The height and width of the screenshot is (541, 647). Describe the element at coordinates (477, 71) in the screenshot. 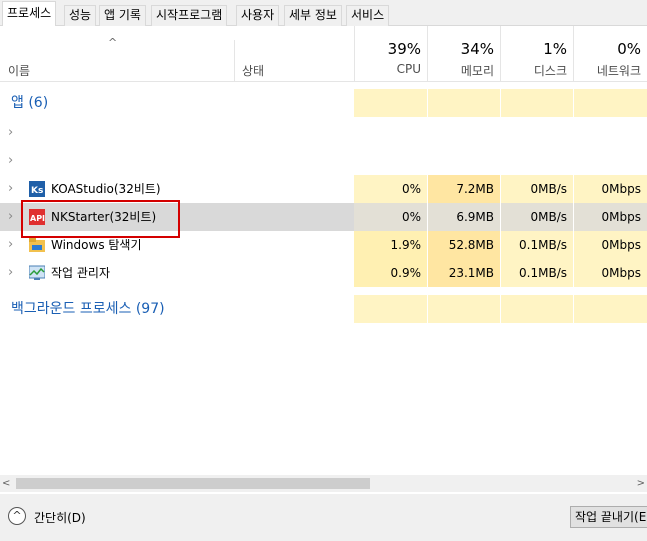

I see `memory-label: 메모리` at that location.